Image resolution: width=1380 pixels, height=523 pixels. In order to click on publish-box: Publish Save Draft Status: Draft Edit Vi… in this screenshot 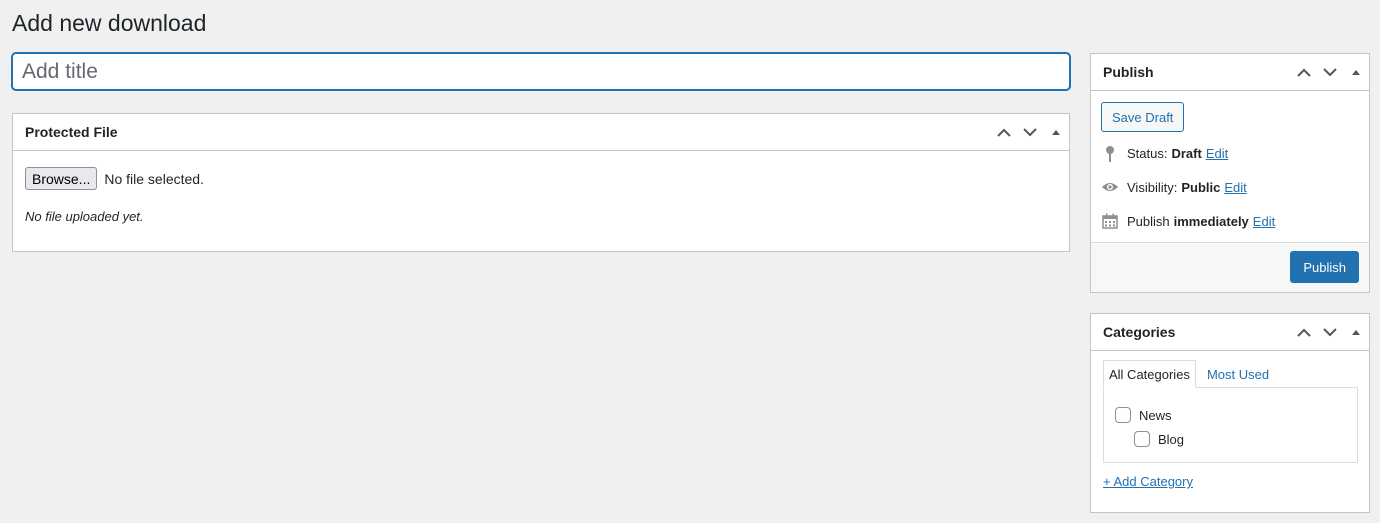, I will do `click(1230, 173)`.